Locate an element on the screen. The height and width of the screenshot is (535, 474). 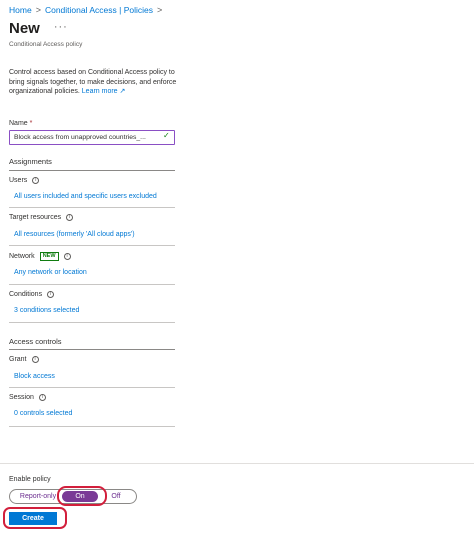
checkmark-icon: ✓ is located at coordinates (166, 135).